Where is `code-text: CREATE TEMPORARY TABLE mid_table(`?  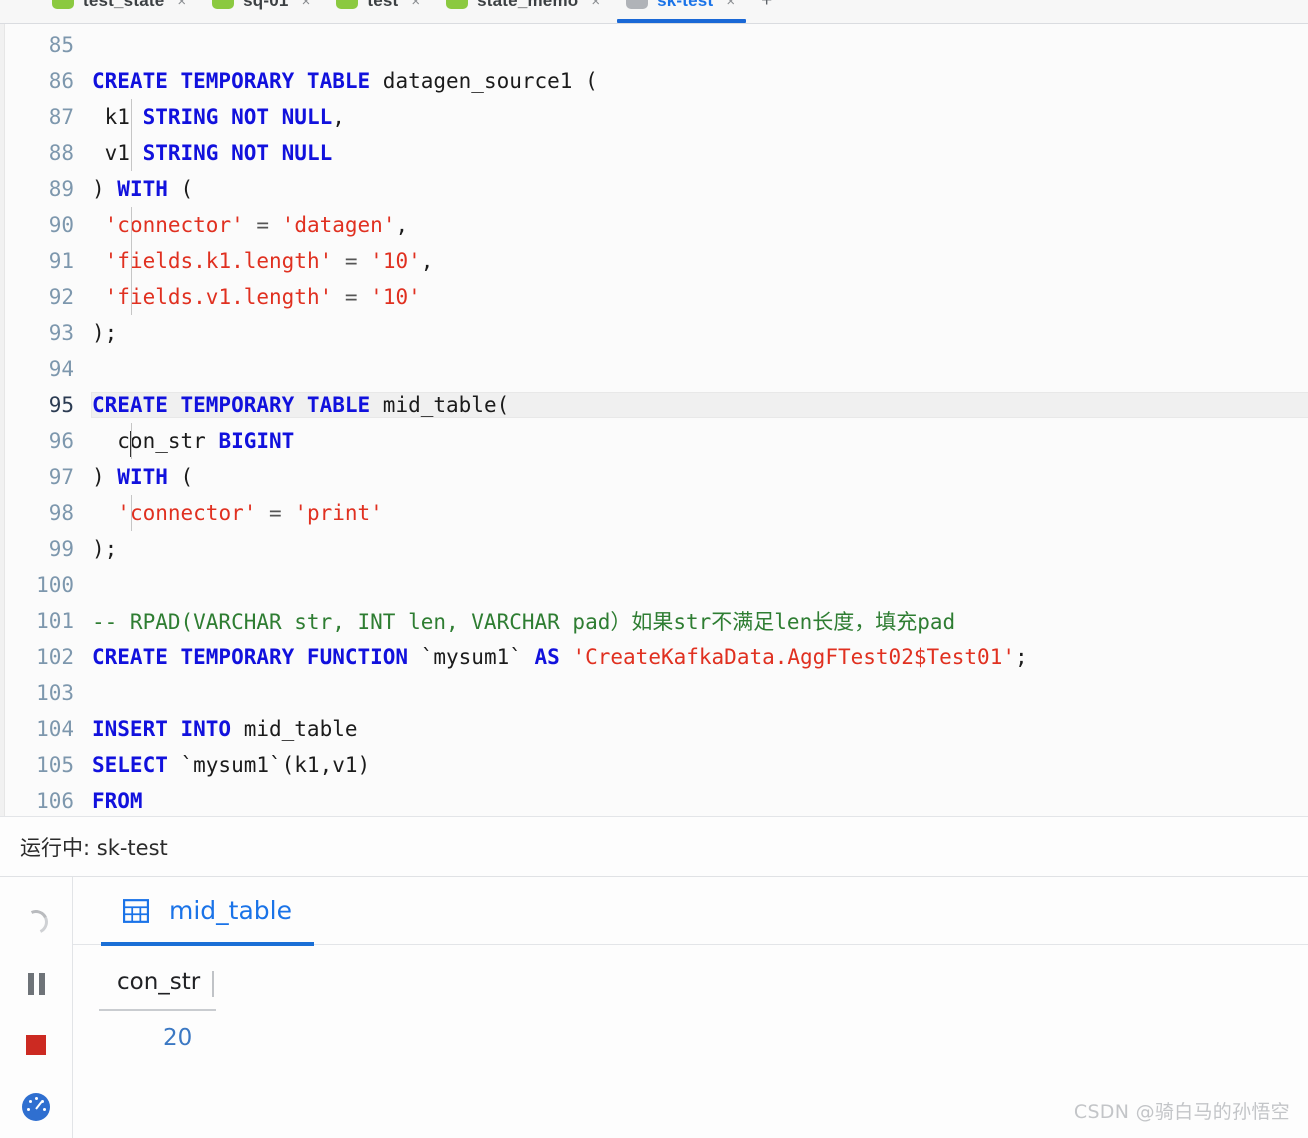
code-text: CREATE TEMPORARY TABLE mid_table( is located at coordinates (700, 405).